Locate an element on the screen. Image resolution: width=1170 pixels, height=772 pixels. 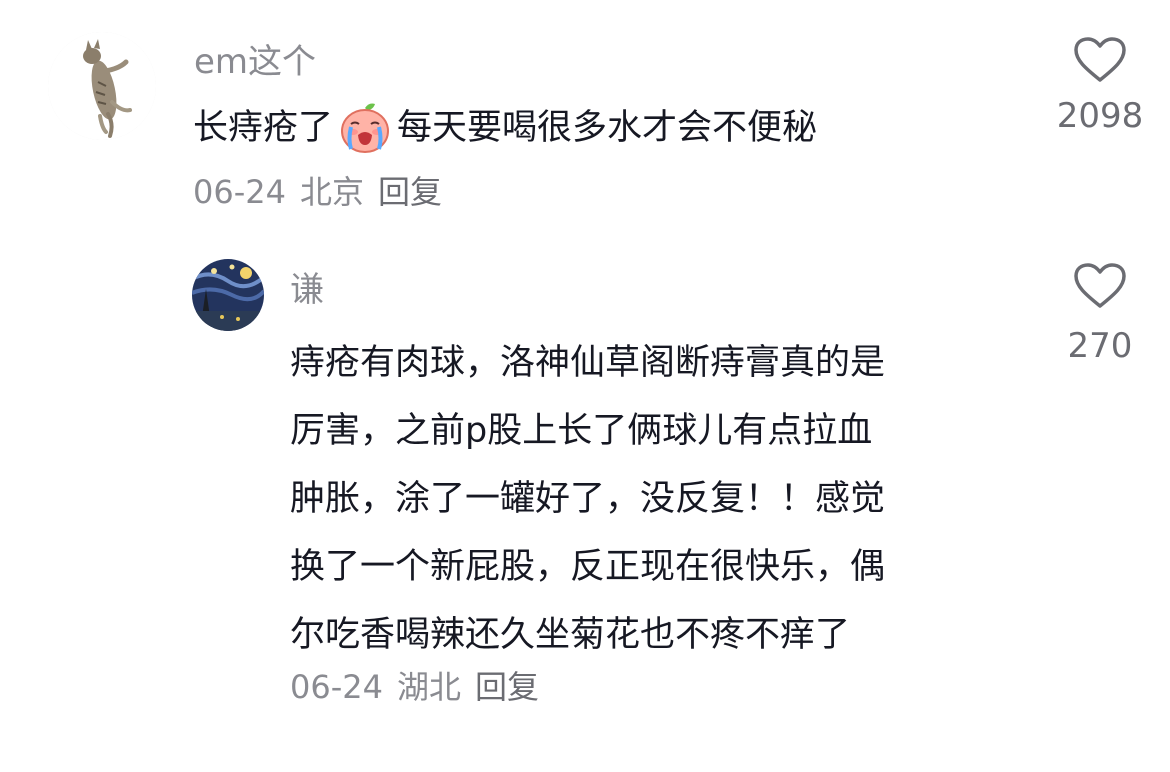
like-button: 2098 is located at coordinates (1100, 86).